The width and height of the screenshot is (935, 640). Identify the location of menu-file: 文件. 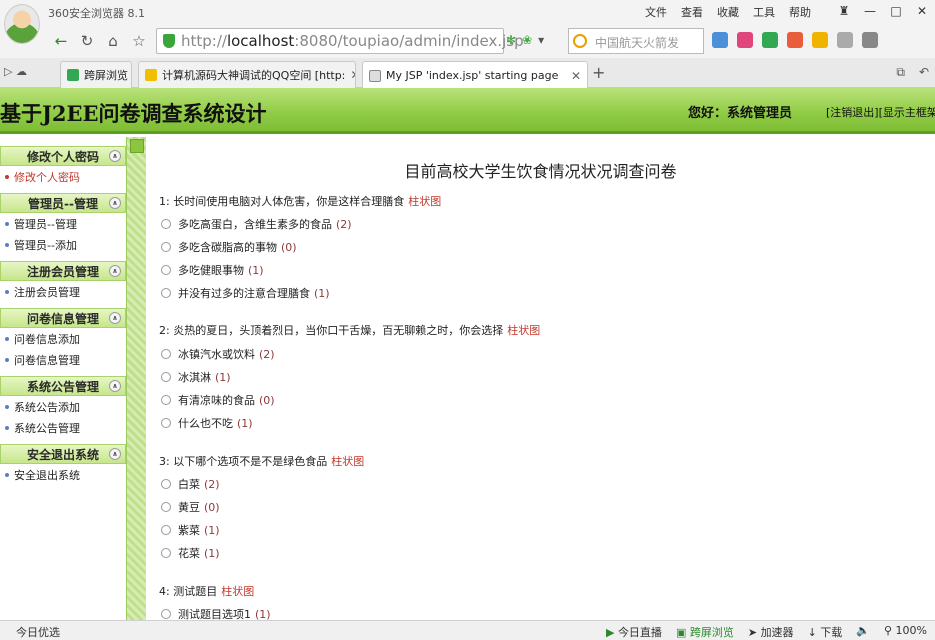
(656, 12).